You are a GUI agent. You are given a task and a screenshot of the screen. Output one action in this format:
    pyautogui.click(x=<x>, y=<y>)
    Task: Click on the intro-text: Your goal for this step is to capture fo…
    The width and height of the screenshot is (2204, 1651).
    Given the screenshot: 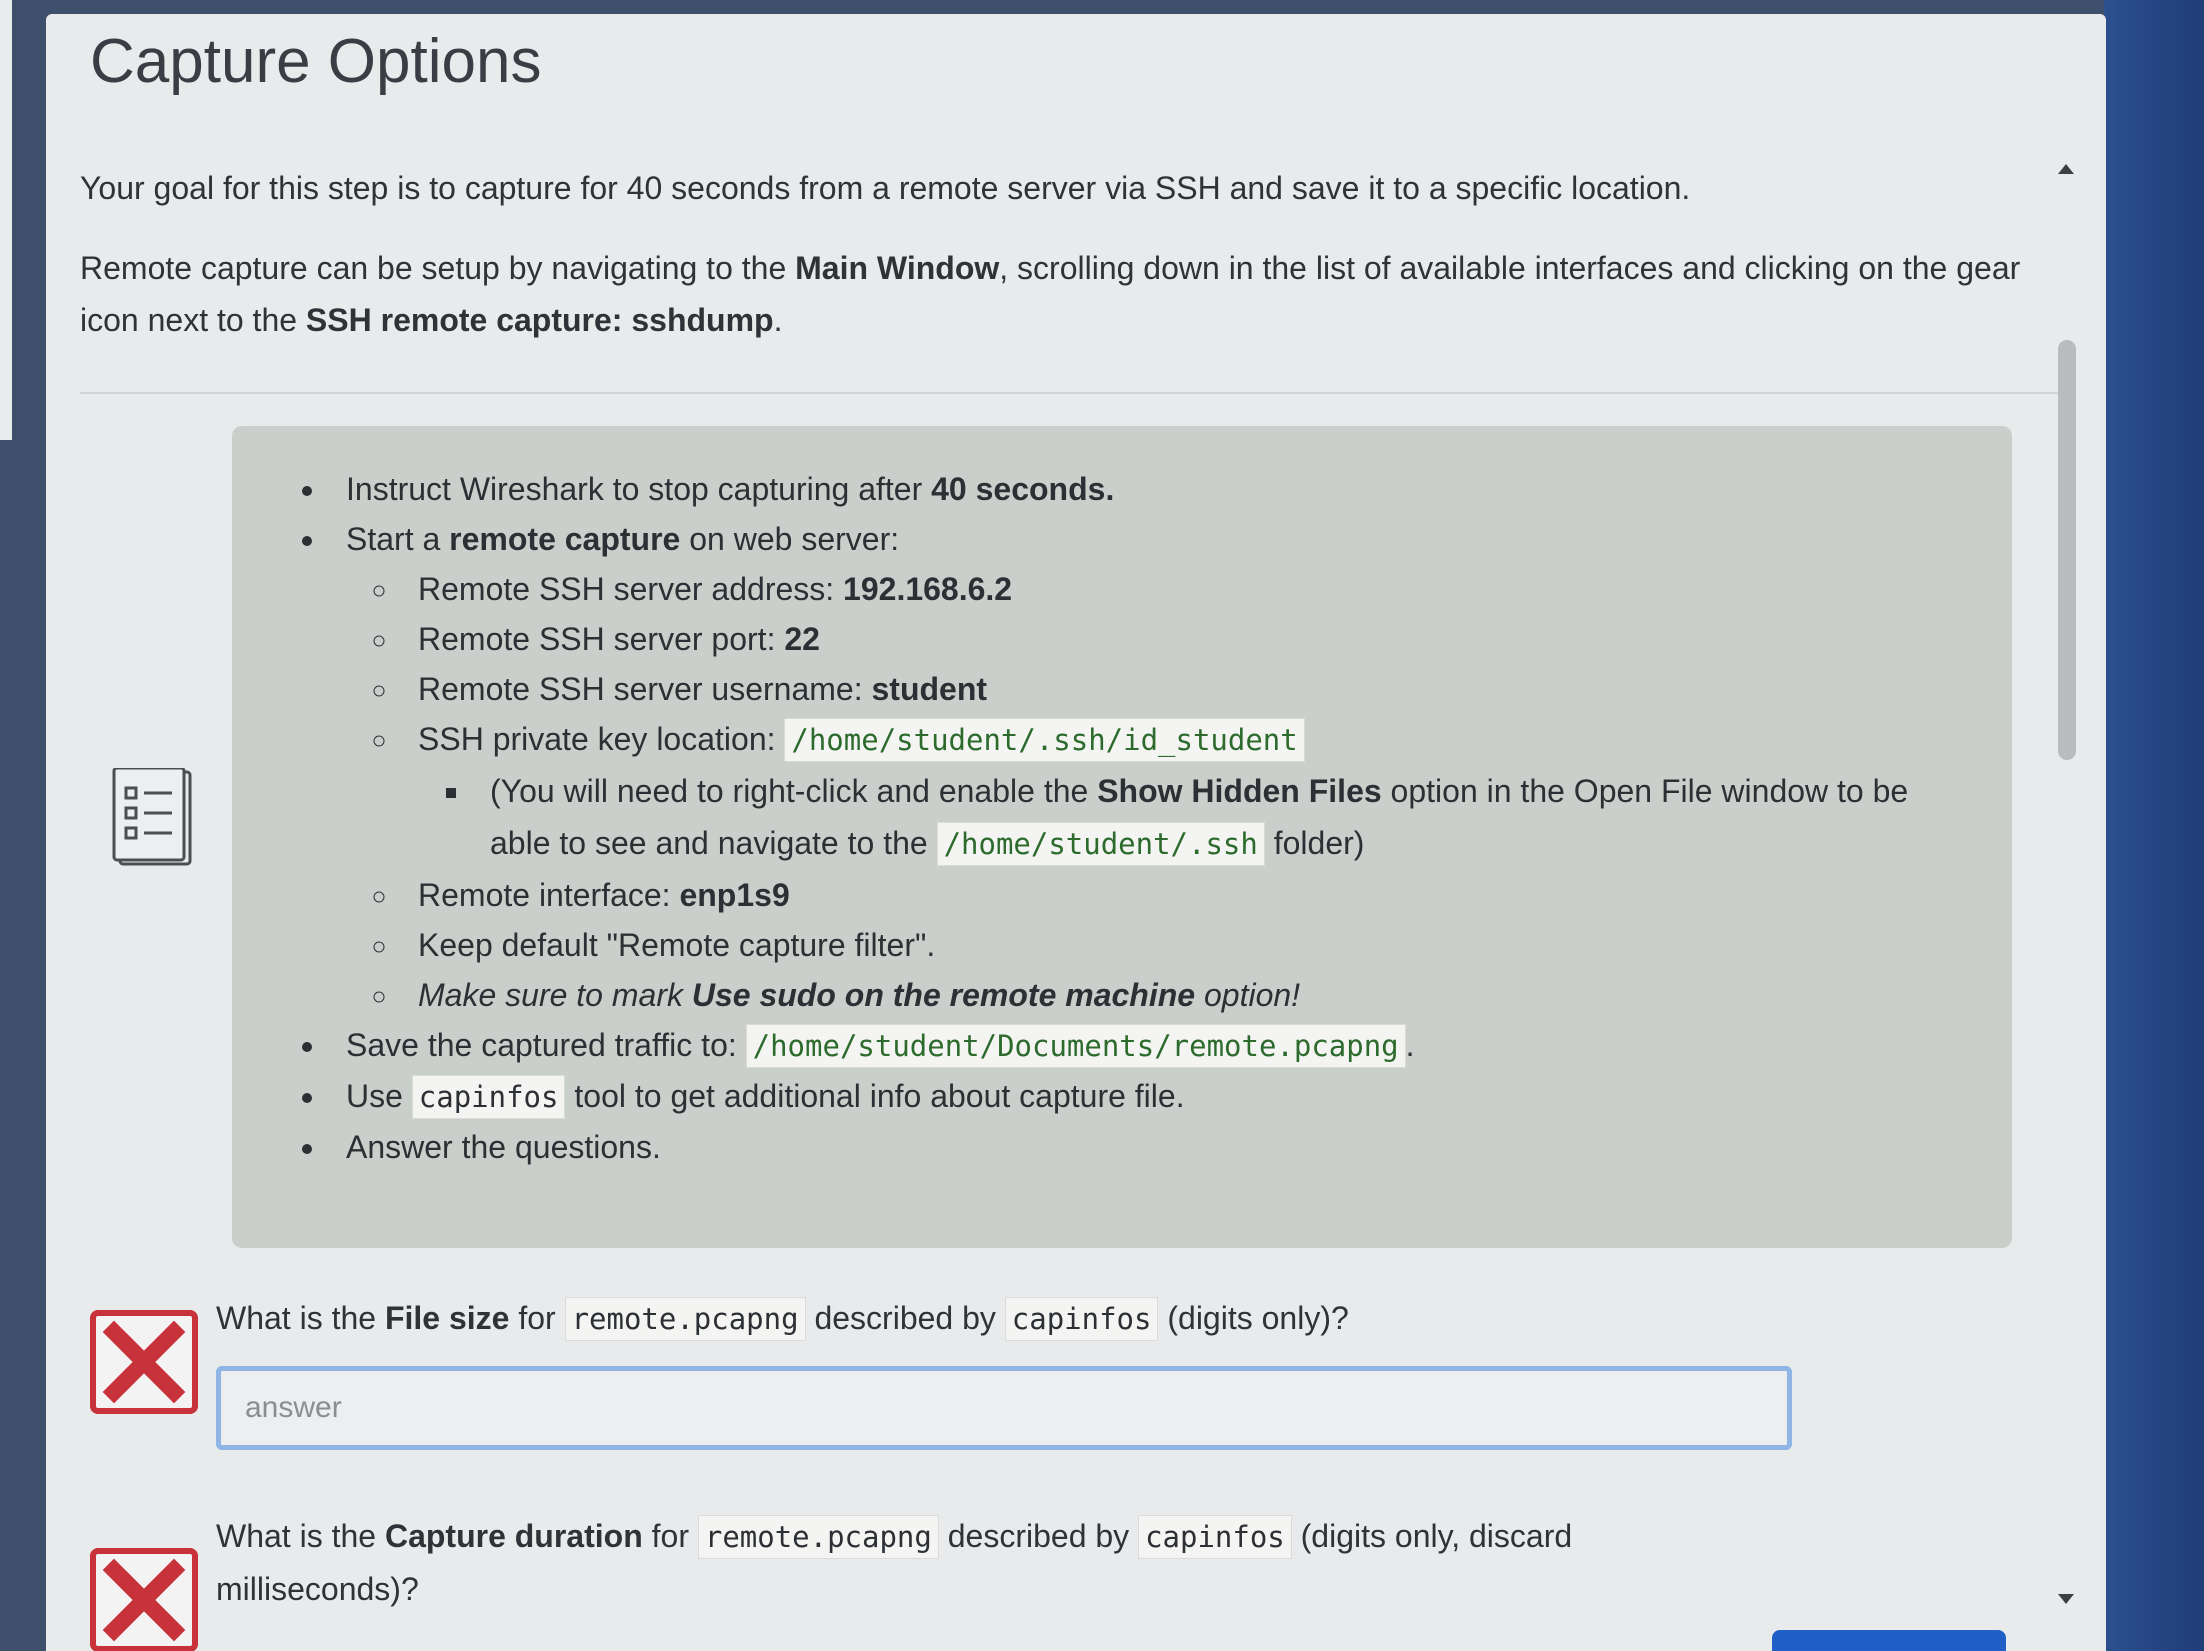 What is the action you would take?
    pyautogui.click(x=1070, y=268)
    